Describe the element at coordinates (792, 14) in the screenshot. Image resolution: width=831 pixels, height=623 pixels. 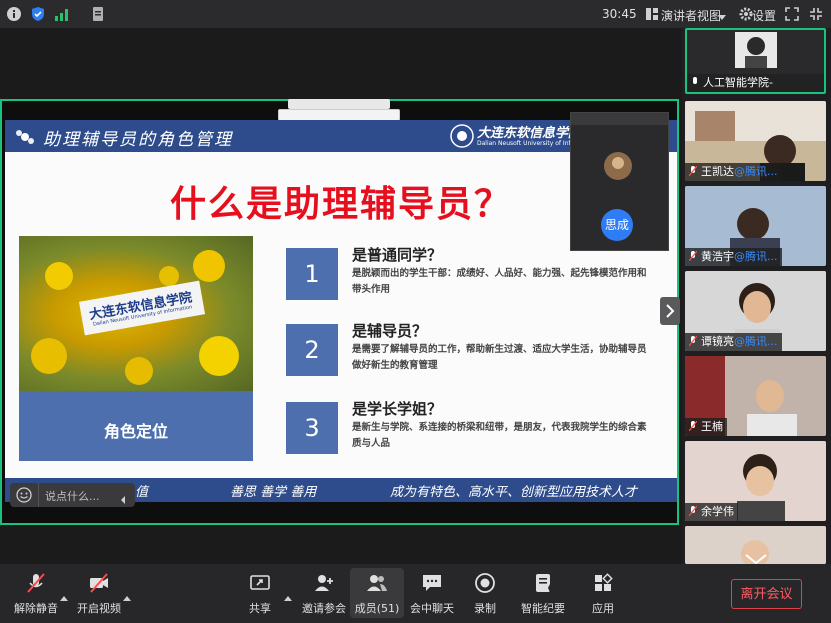
I see `fullscreen-icon` at that location.